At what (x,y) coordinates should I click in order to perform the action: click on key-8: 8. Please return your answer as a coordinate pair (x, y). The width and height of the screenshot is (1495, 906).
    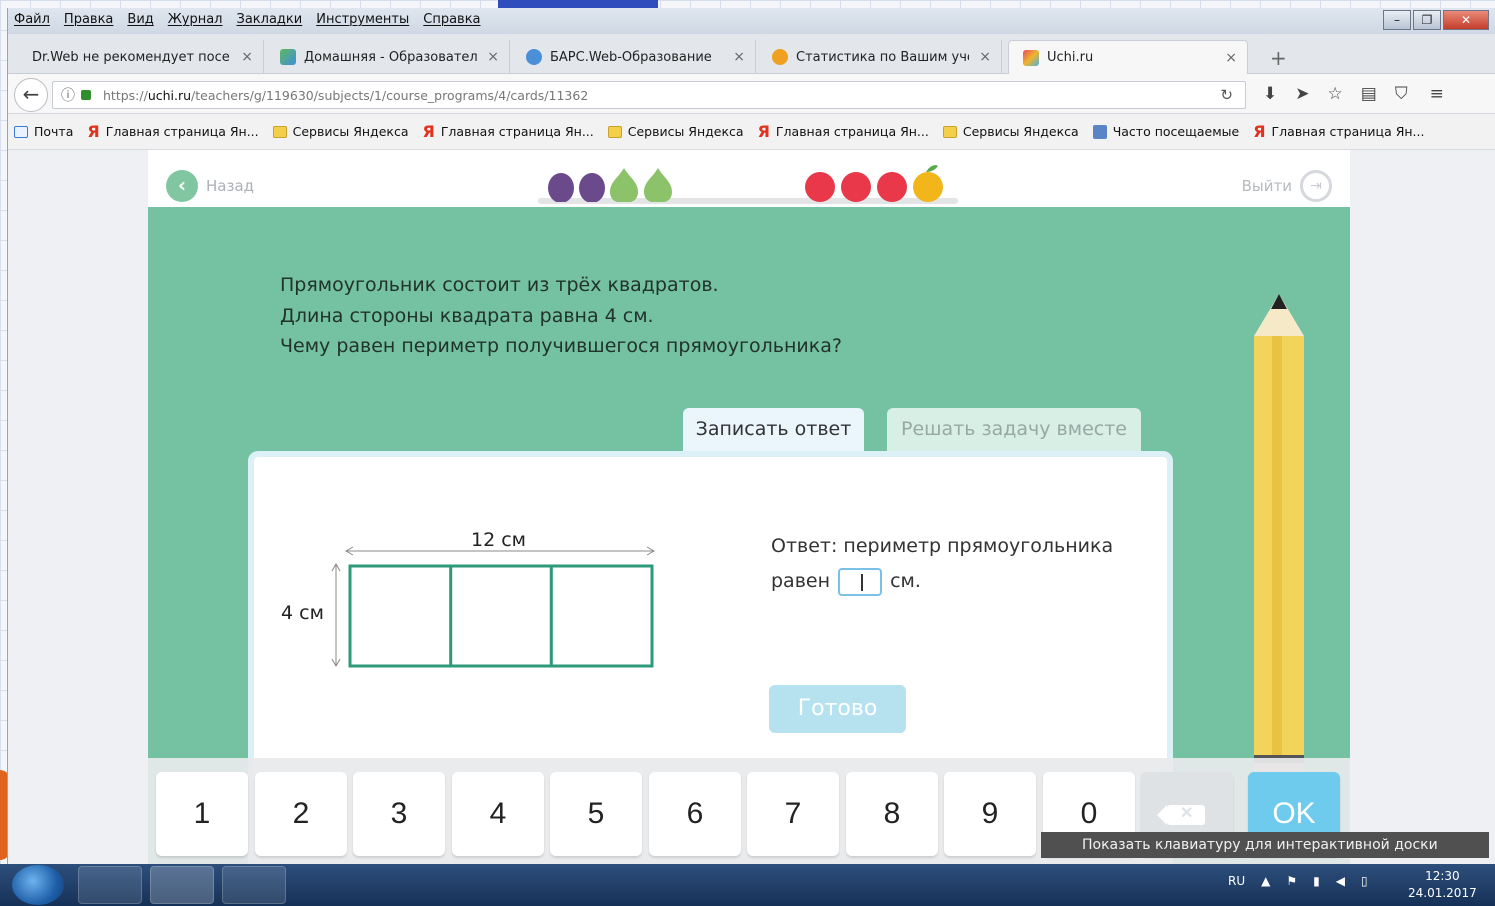
    Looking at the image, I should click on (892, 814).